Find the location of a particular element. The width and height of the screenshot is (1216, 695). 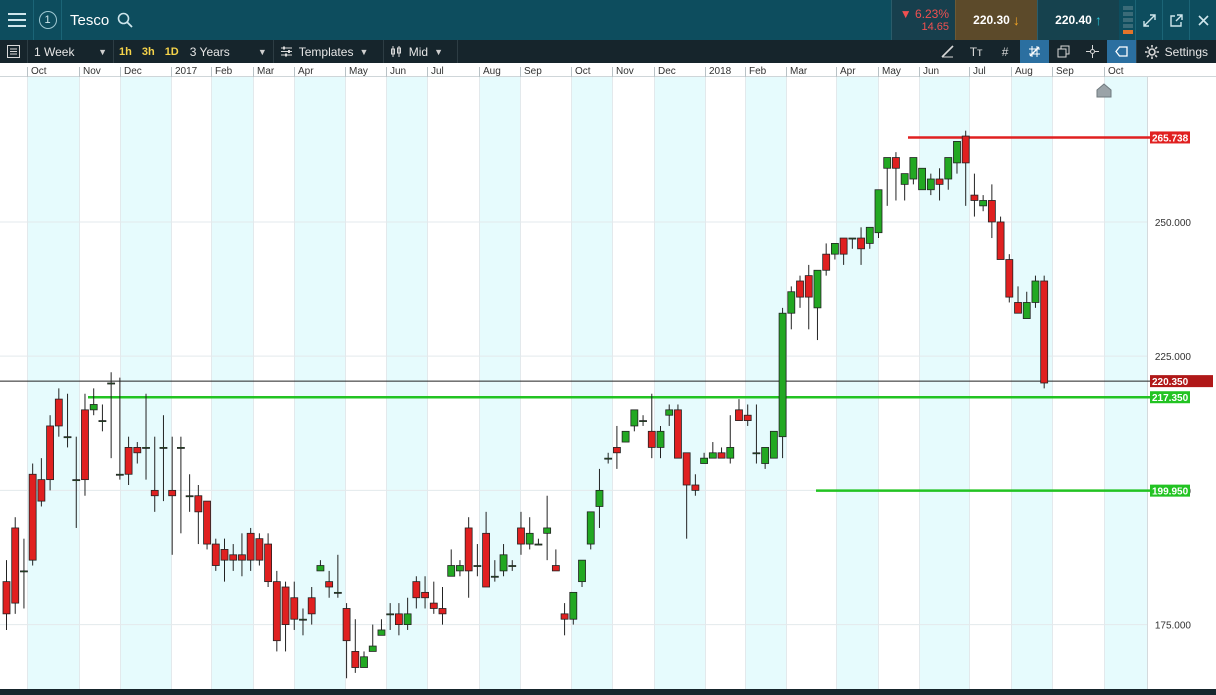

crosshair-grid-button is located at coordinates (1034, 51).